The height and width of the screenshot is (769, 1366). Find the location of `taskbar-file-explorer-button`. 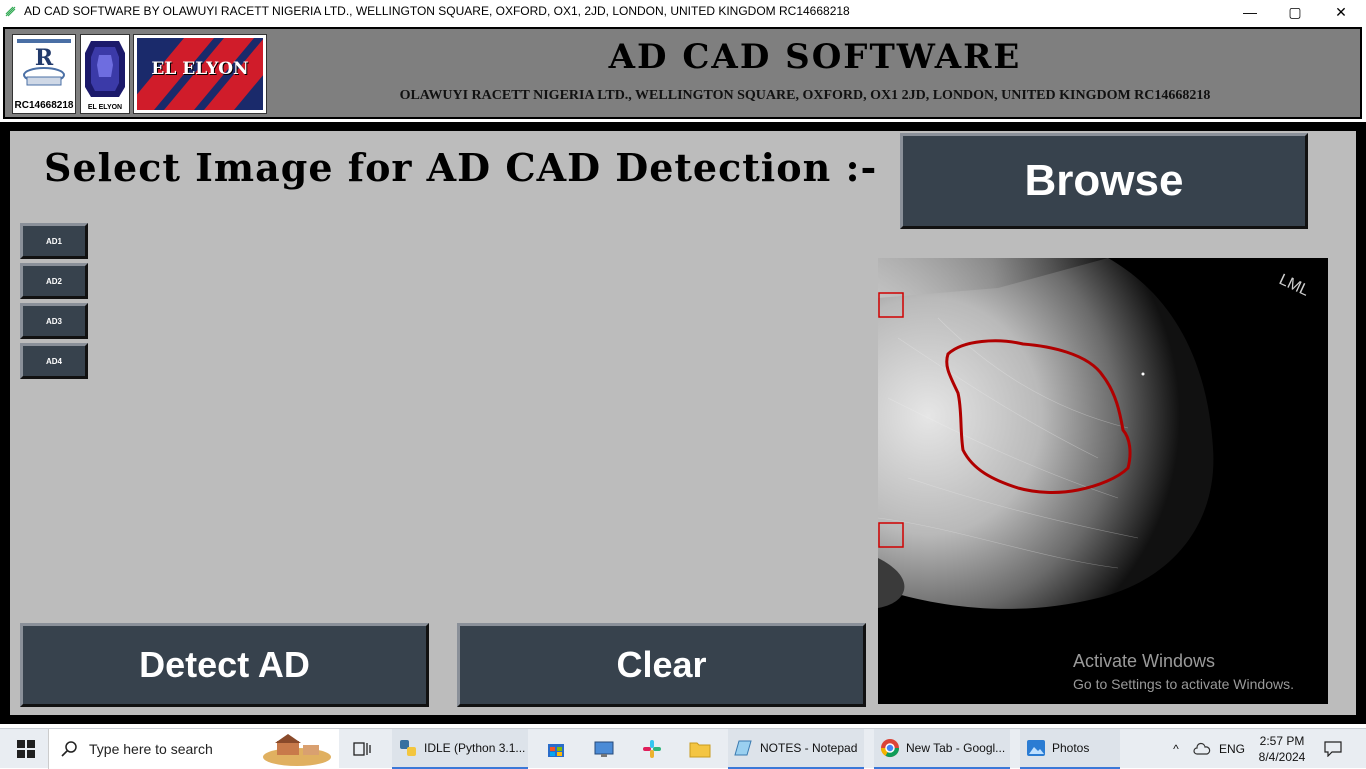

taskbar-file-explorer-button is located at coordinates (700, 749).